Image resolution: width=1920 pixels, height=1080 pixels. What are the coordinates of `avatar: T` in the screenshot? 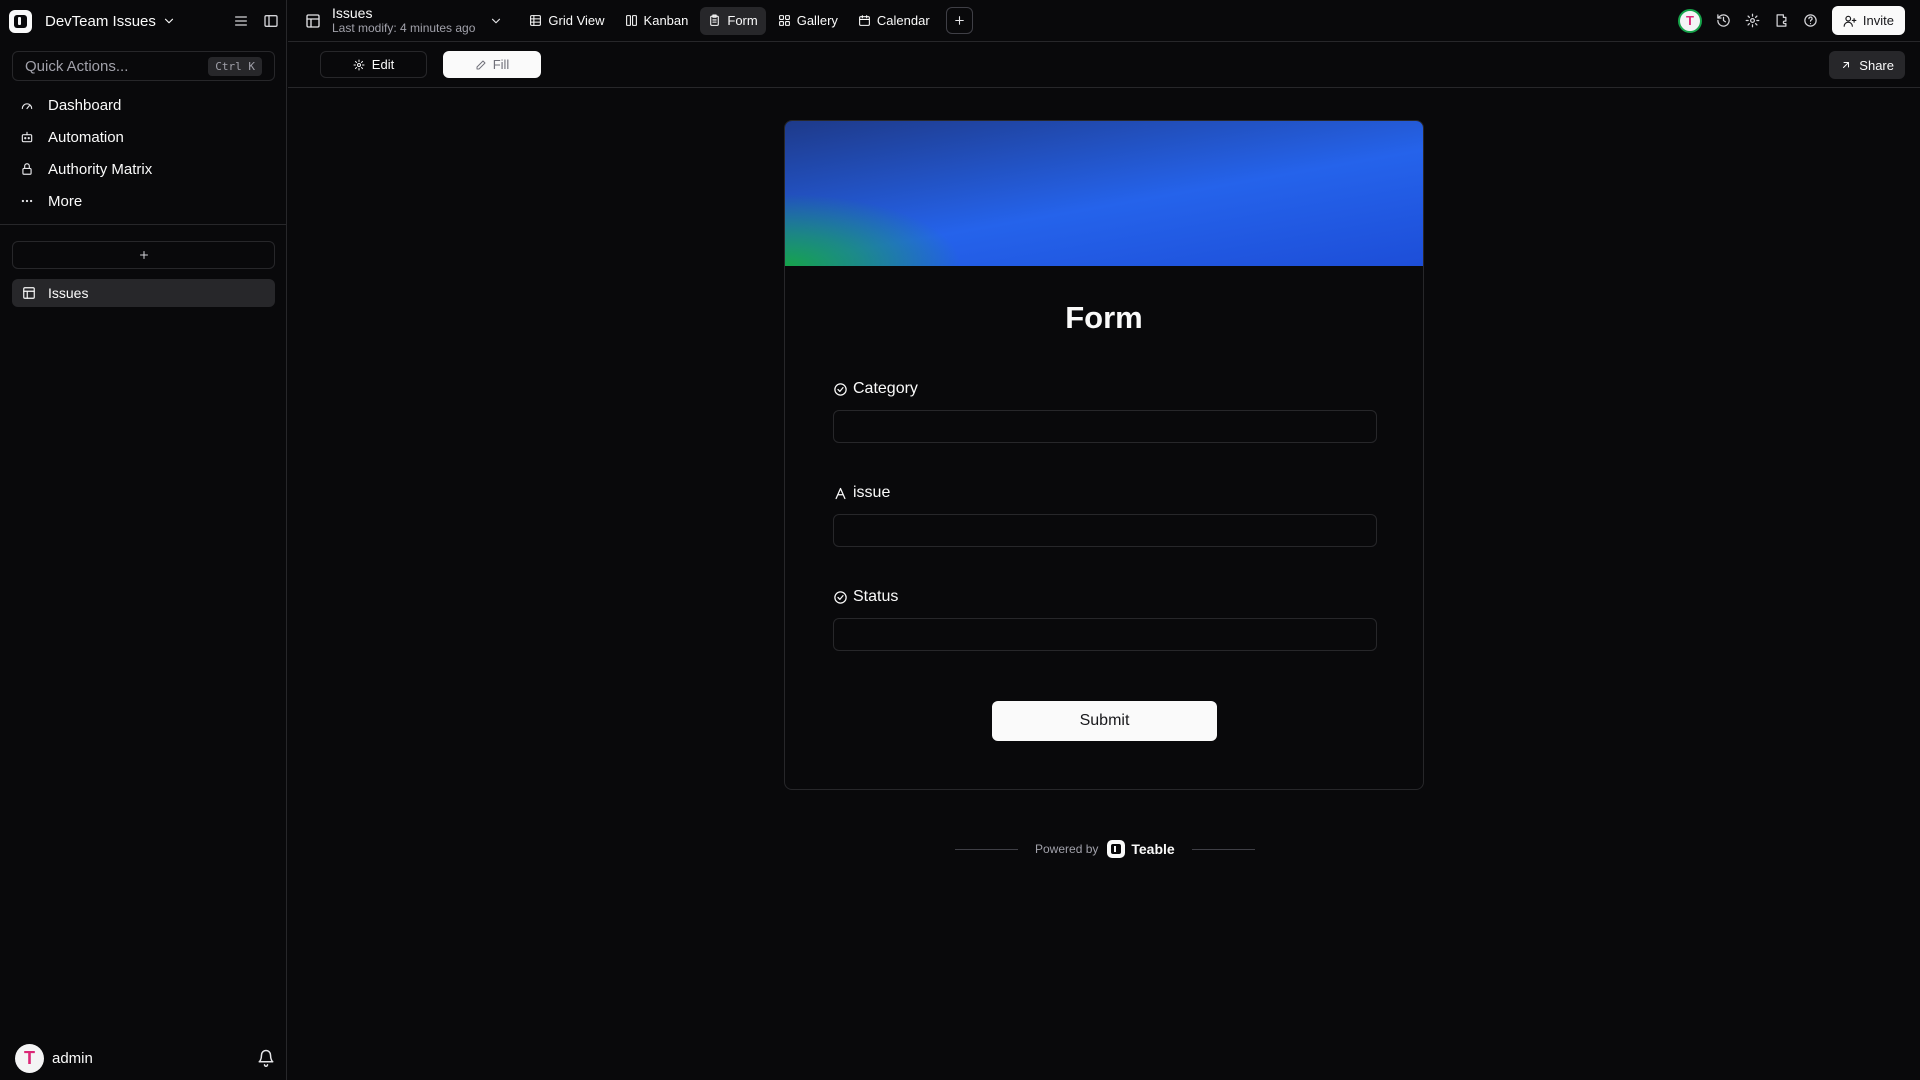 It's located at (29, 1058).